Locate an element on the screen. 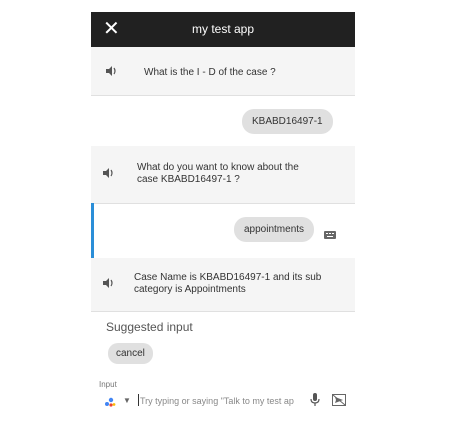  input-label: Input is located at coordinates (108, 384).